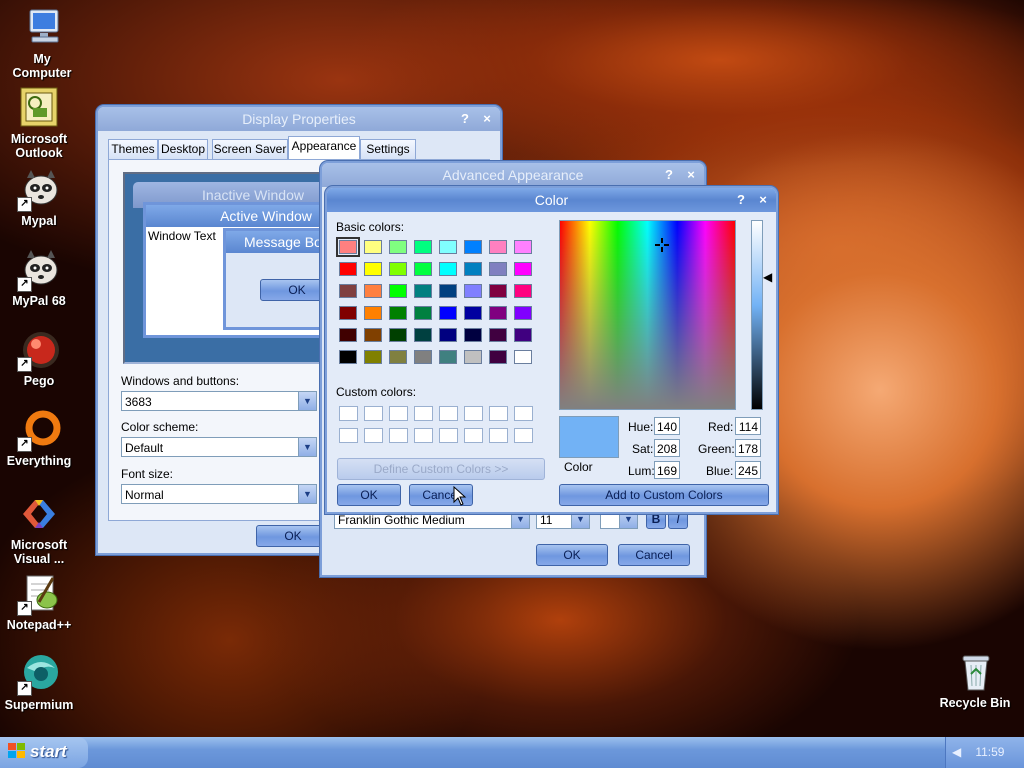 The height and width of the screenshot is (768, 1024). What do you see at coordinates (293, 536) in the screenshot?
I see `display-ok-button: OK` at bounding box center [293, 536].